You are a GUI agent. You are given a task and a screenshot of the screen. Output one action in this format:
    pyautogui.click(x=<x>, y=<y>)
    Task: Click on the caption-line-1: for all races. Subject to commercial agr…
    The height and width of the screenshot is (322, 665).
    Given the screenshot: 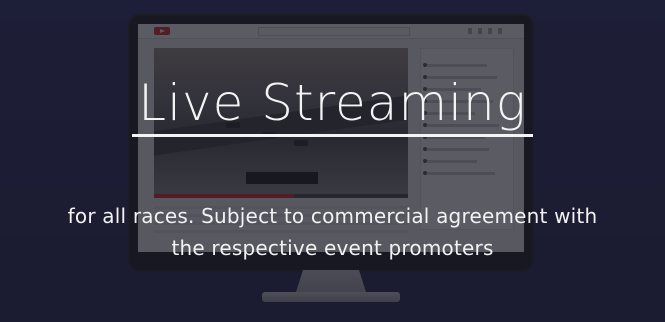 What is the action you would take?
    pyautogui.click(x=332, y=216)
    